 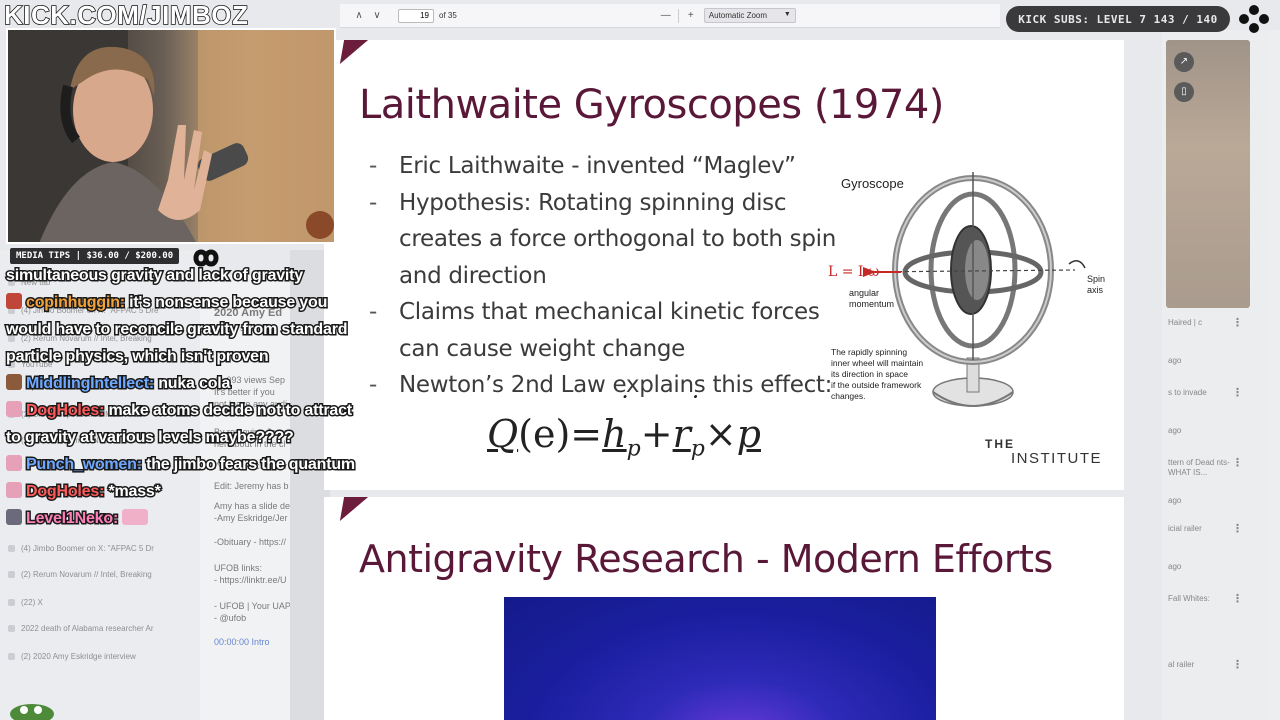 What do you see at coordinates (720, 658) in the screenshot?
I see `slide-photo` at bounding box center [720, 658].